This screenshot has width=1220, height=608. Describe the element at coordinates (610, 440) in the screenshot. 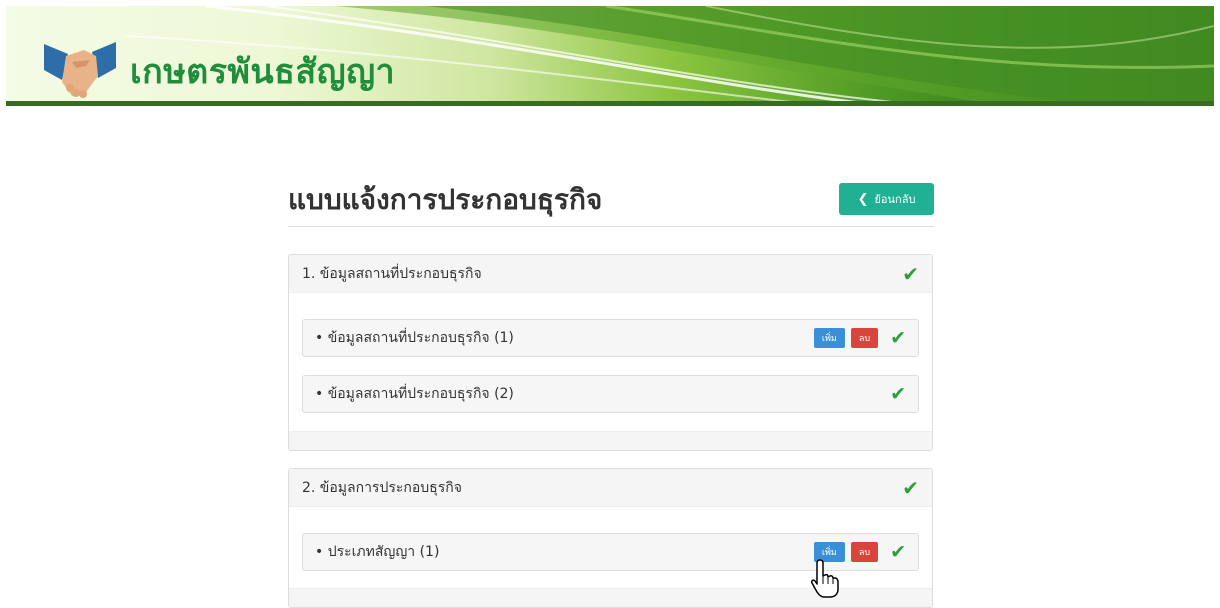

I see `section-footer` at that location.